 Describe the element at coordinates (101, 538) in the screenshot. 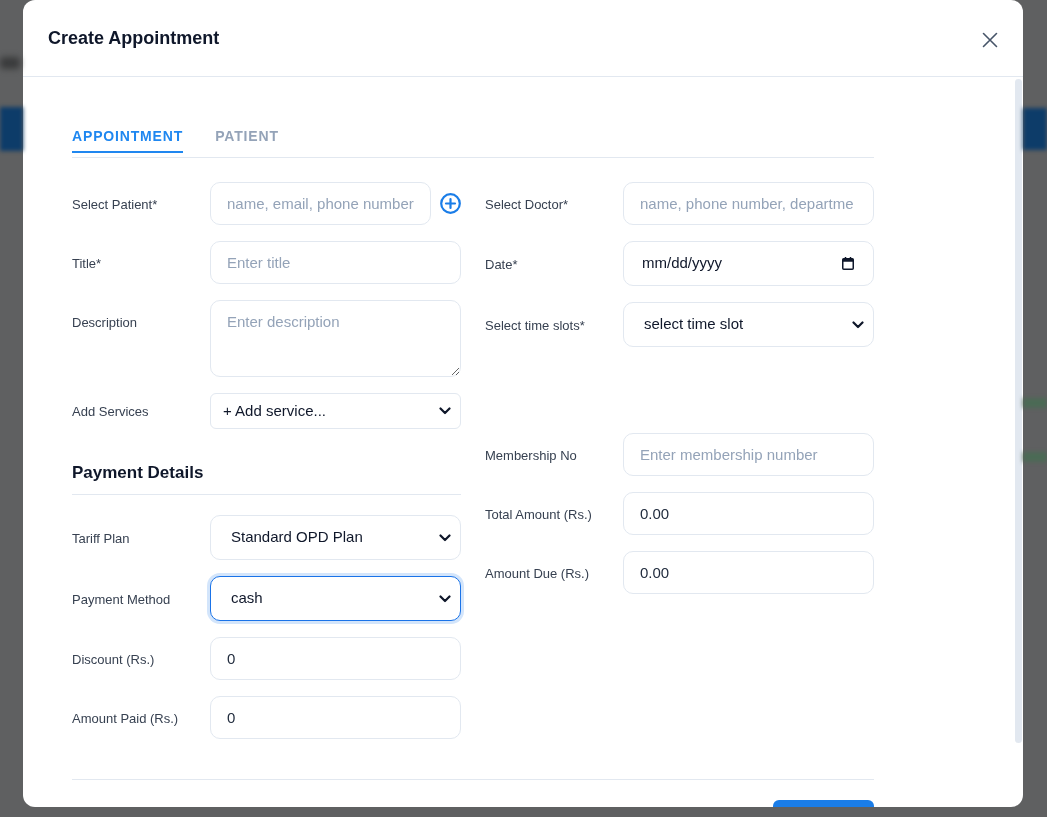

I see `field-label: Tariff Plan` at that location.